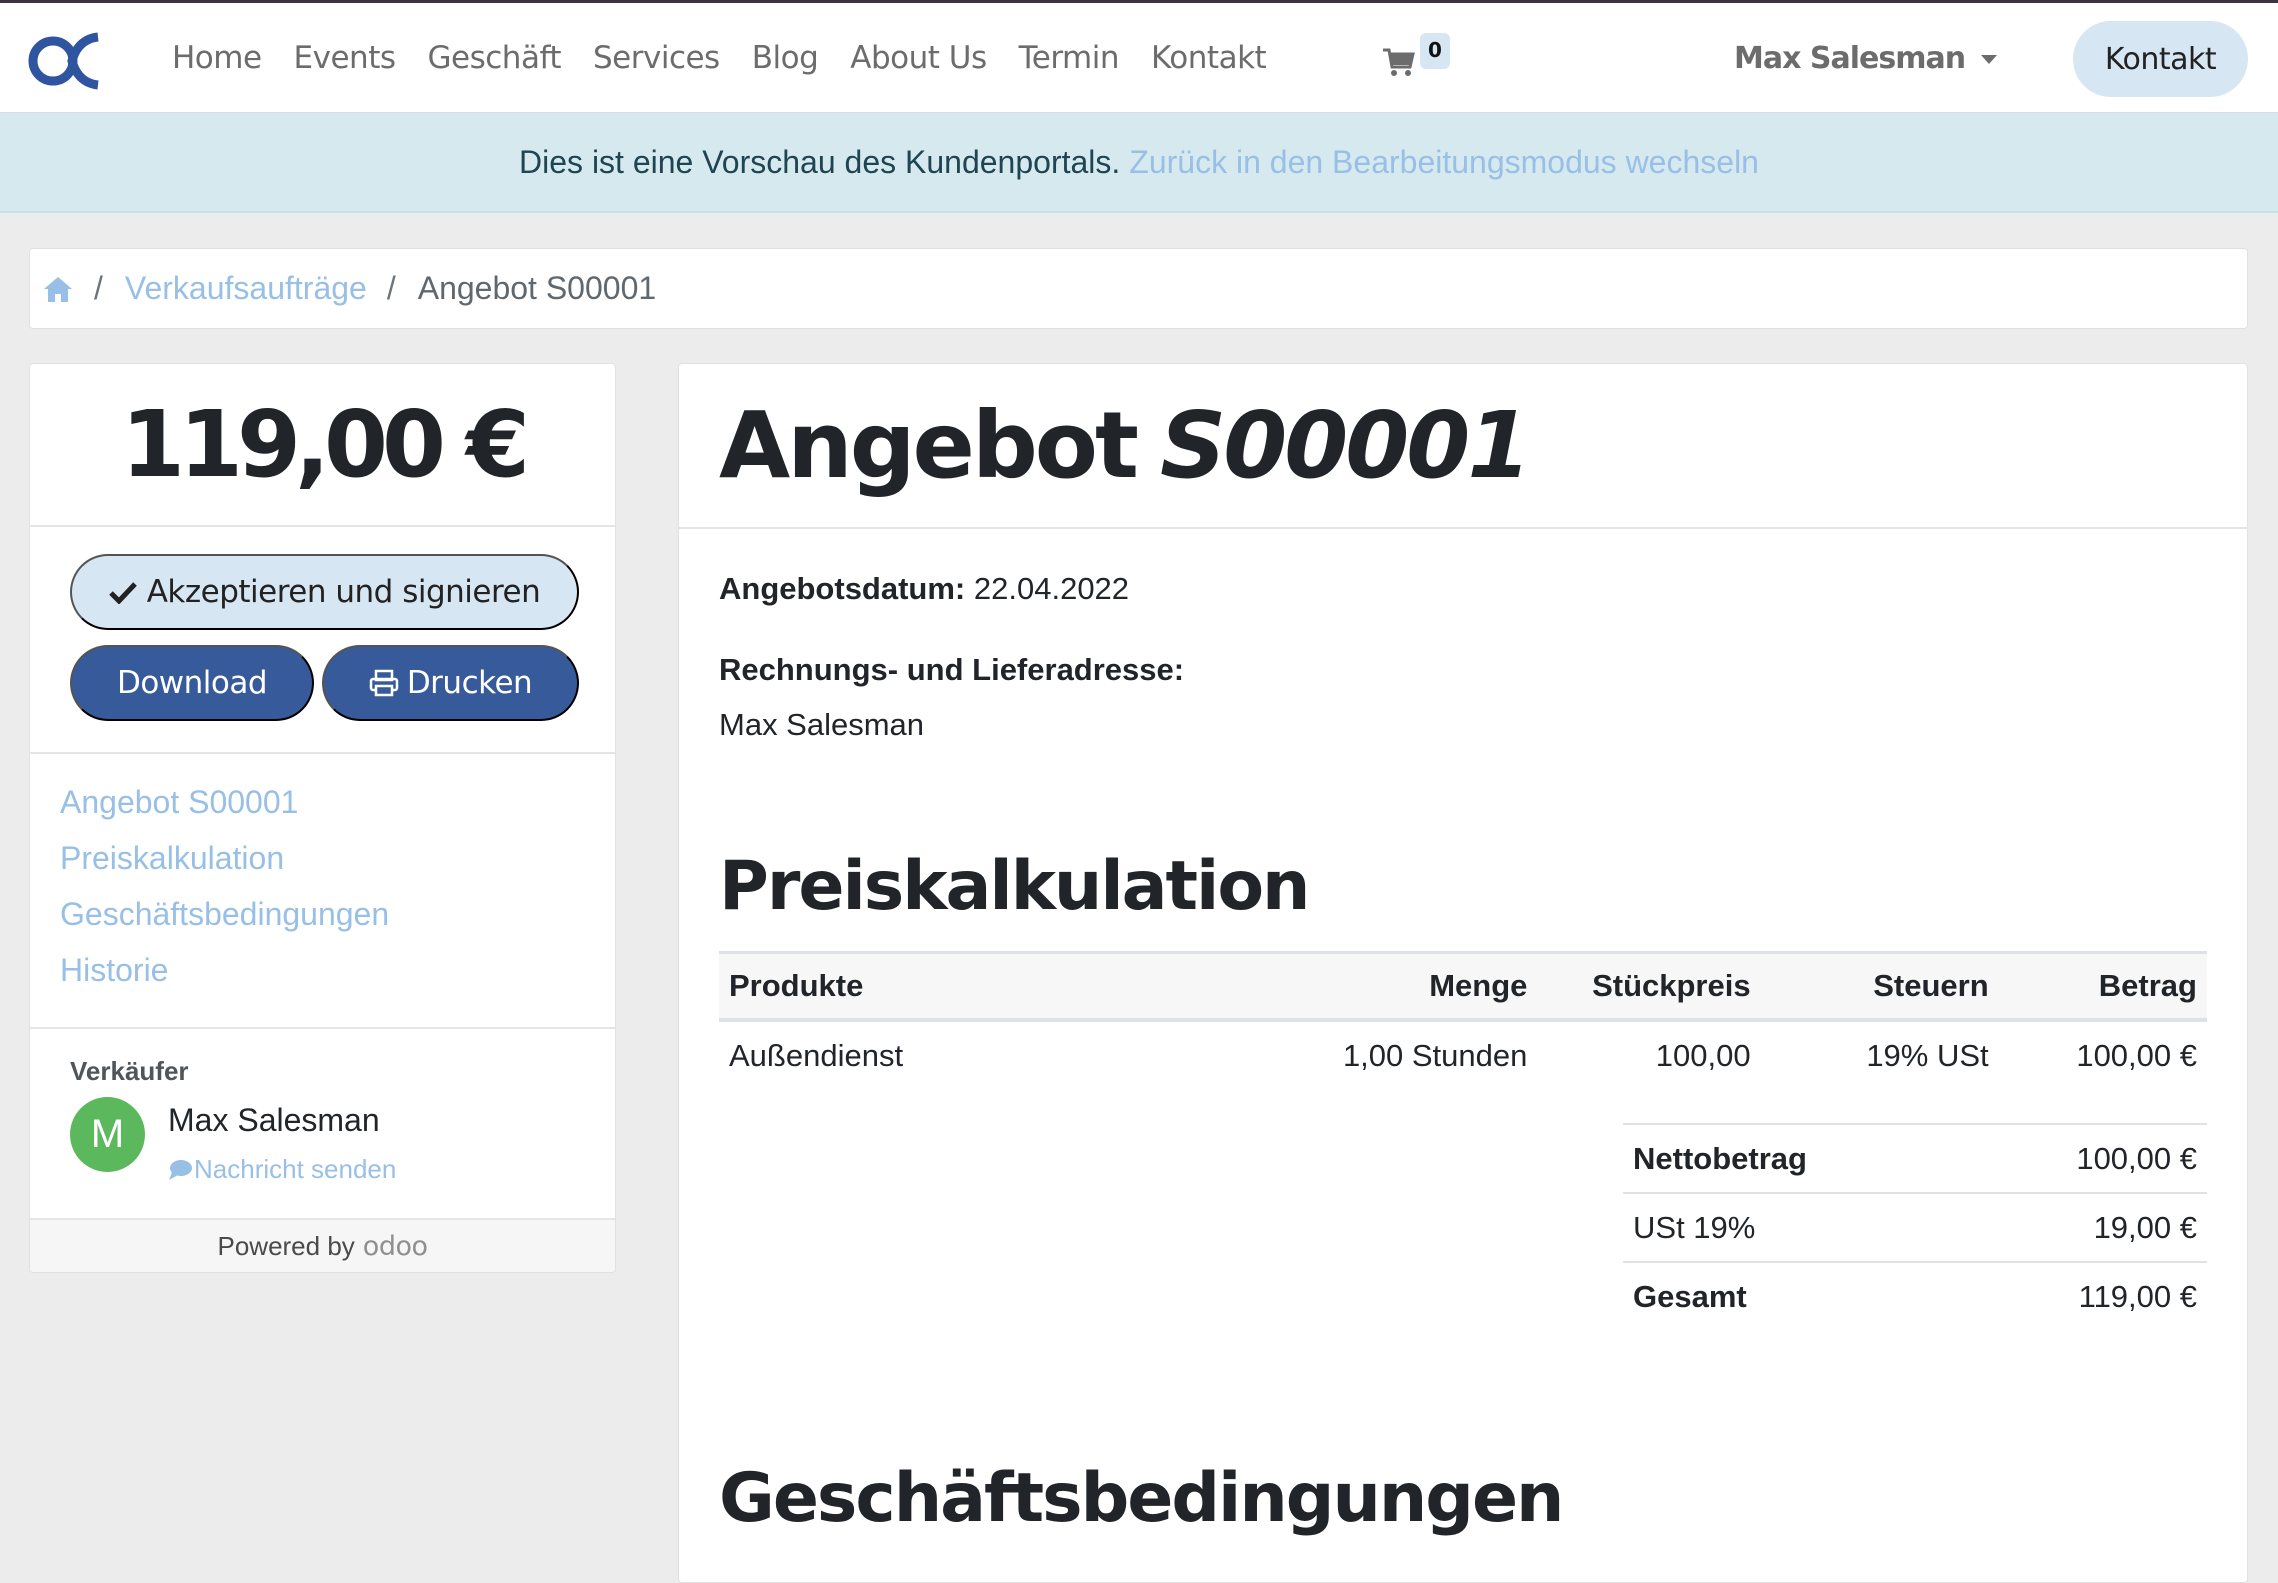 The width and height of the screenshot is (2278, 1583). I want to click on nav-services: Services, so click(656, 58).